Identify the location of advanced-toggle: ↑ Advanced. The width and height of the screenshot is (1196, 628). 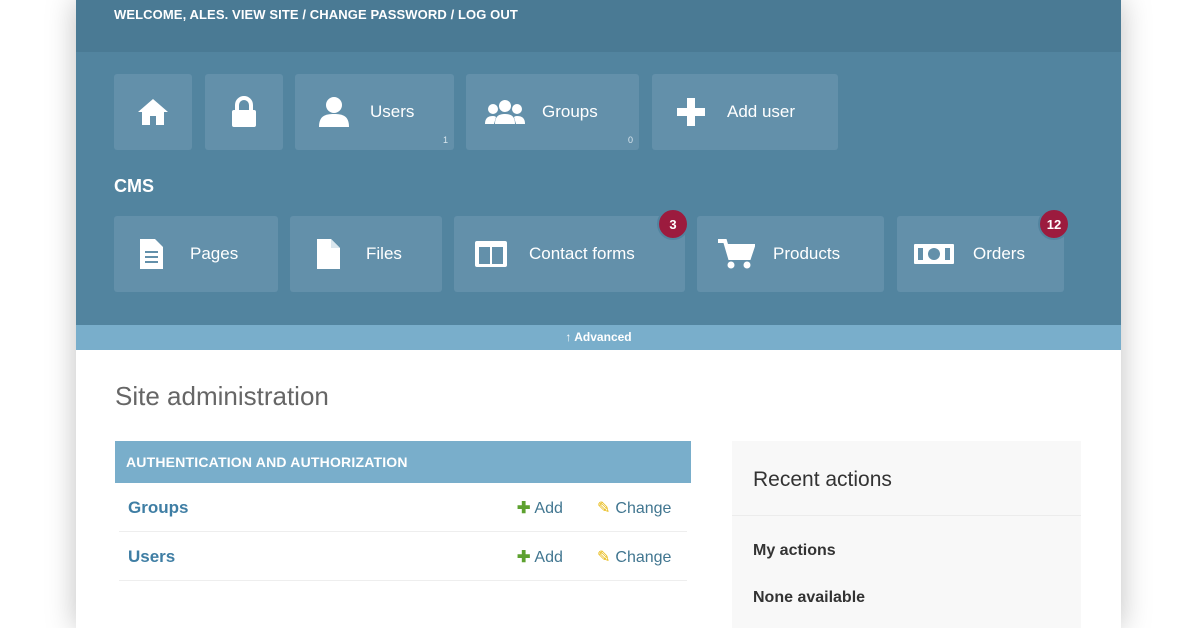
(598, 337).